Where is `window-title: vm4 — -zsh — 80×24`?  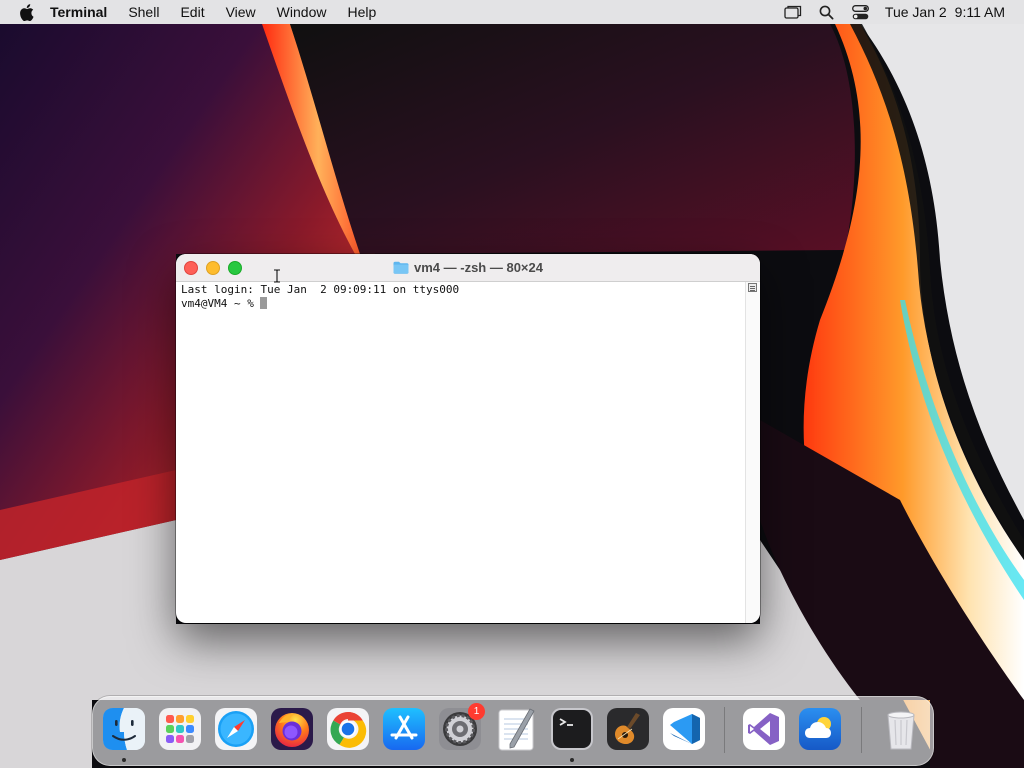 window-title: vm4 — -zsh — 80×24 is located at coordinates (468, 267).